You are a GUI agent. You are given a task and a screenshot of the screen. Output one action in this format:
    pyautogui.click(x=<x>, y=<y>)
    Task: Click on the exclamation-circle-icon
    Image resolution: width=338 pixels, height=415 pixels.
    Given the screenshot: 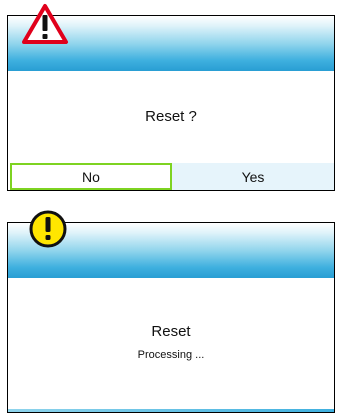 What is the action you would take?
    pyautogui.click(x=48, y=229)
    